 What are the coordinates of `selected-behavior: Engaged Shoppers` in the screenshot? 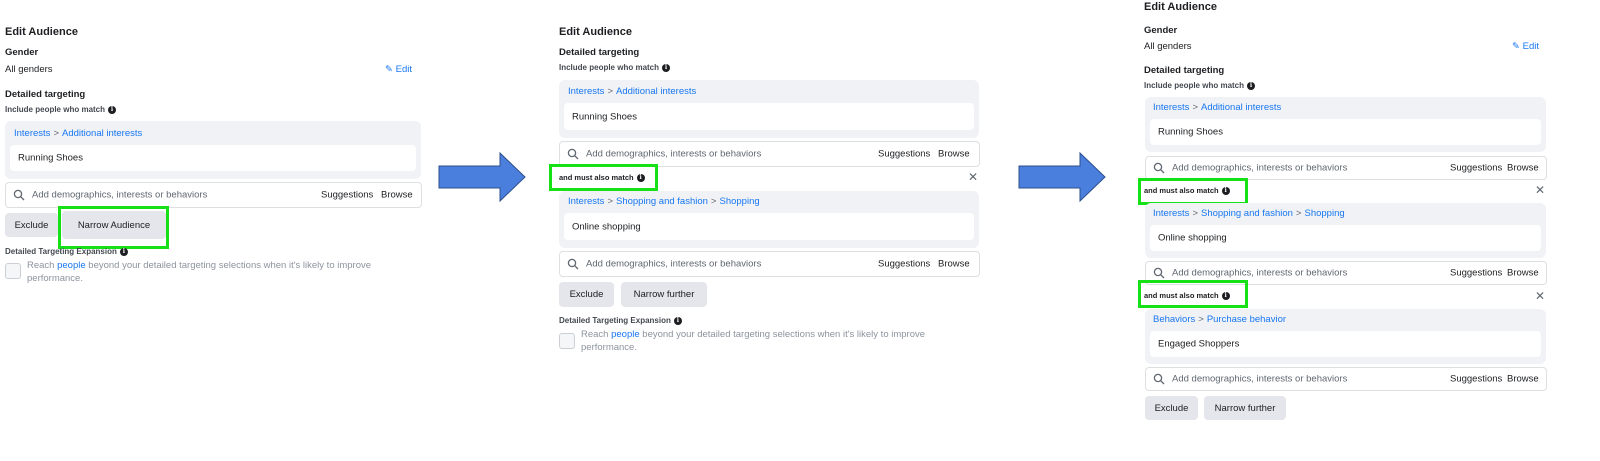 It's located at (1345, 344).